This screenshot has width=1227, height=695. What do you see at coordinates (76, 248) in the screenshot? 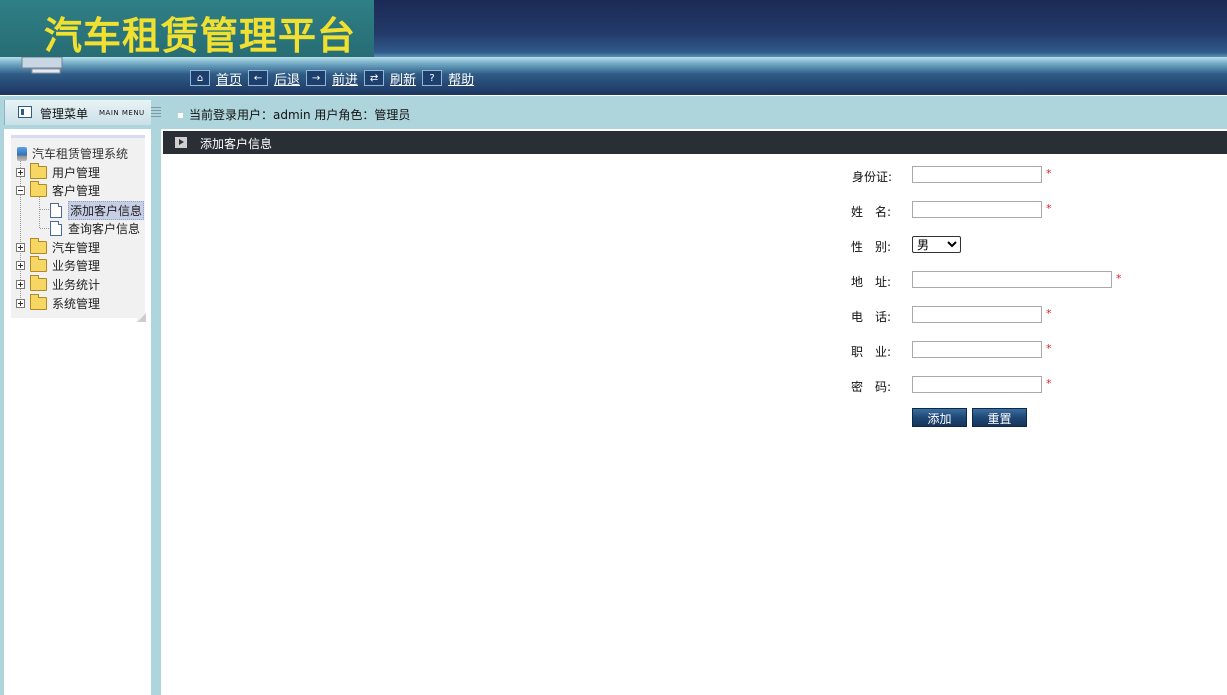
I see `tree-item-label: 汽车管理` at bounding box center [76, 248].